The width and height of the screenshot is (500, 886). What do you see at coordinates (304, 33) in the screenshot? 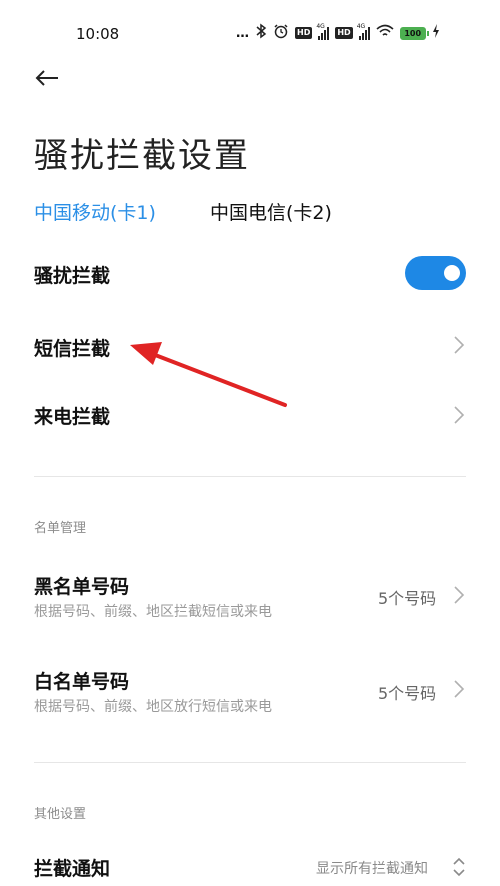
I see `hd-badge-1: HD` at bounding box center [304, 33].